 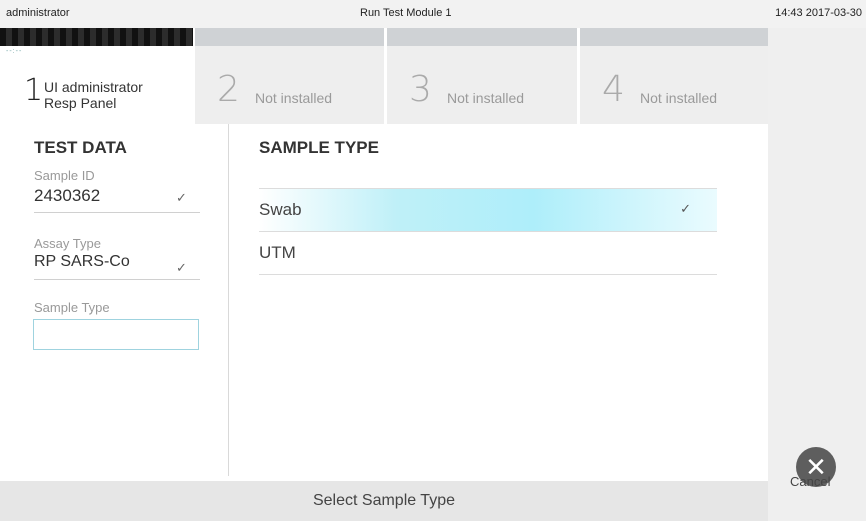 I want to click on tab-label: UI administrator Resp Panel, so click(x=93, y=95).